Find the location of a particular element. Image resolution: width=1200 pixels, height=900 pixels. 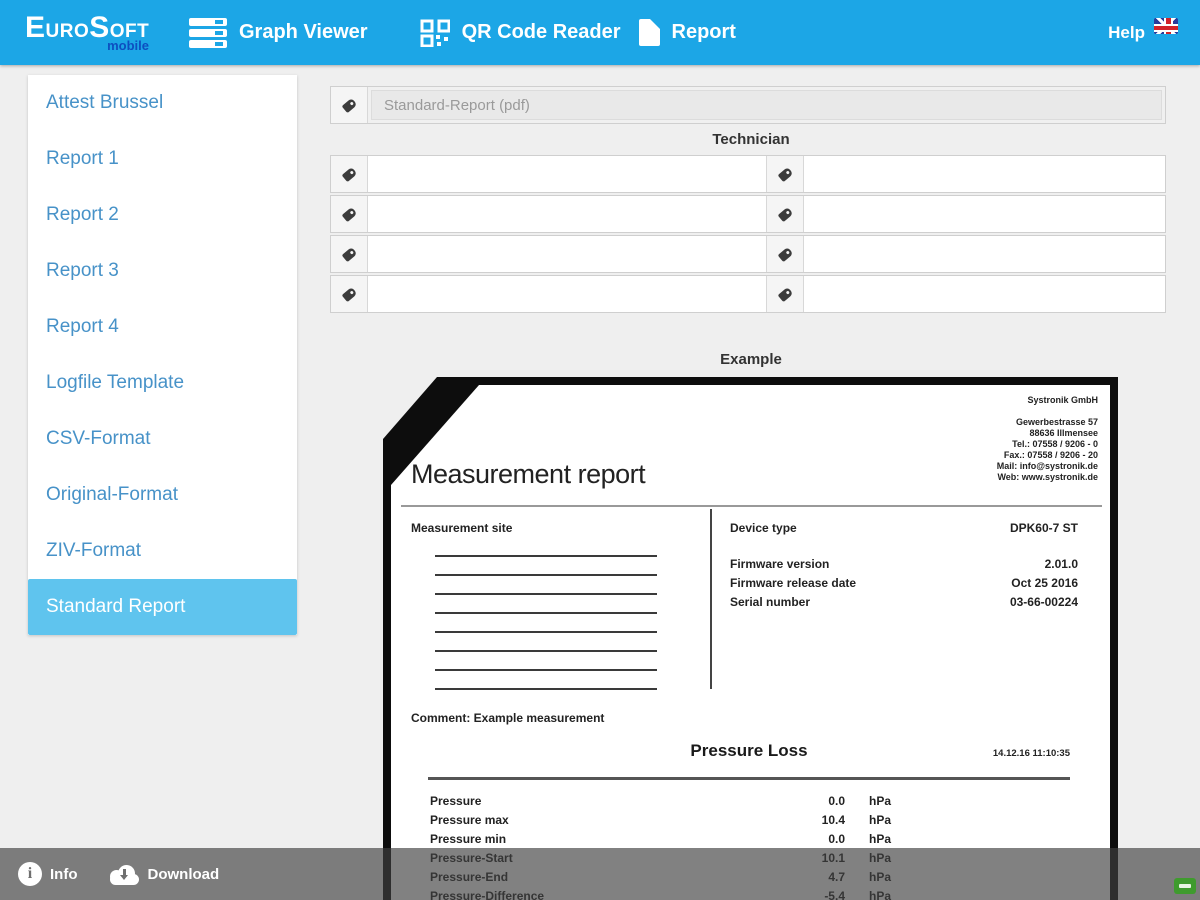

company-name: Systronik GmbH is located at coordinates (1062, 400).